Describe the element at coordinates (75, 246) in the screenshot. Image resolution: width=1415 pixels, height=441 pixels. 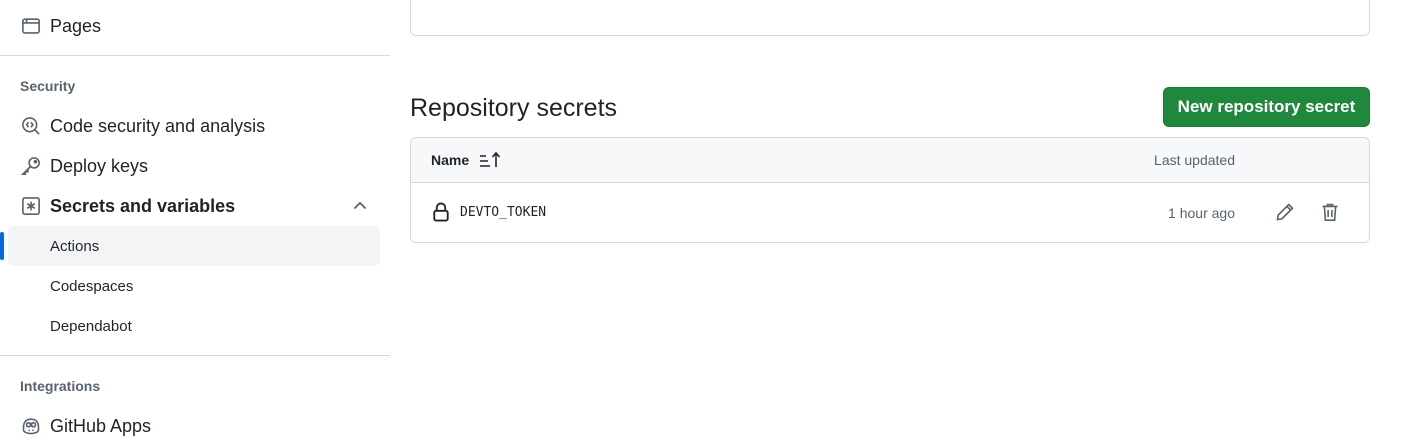
I see `sidebar-item-label: Actions` at that location.